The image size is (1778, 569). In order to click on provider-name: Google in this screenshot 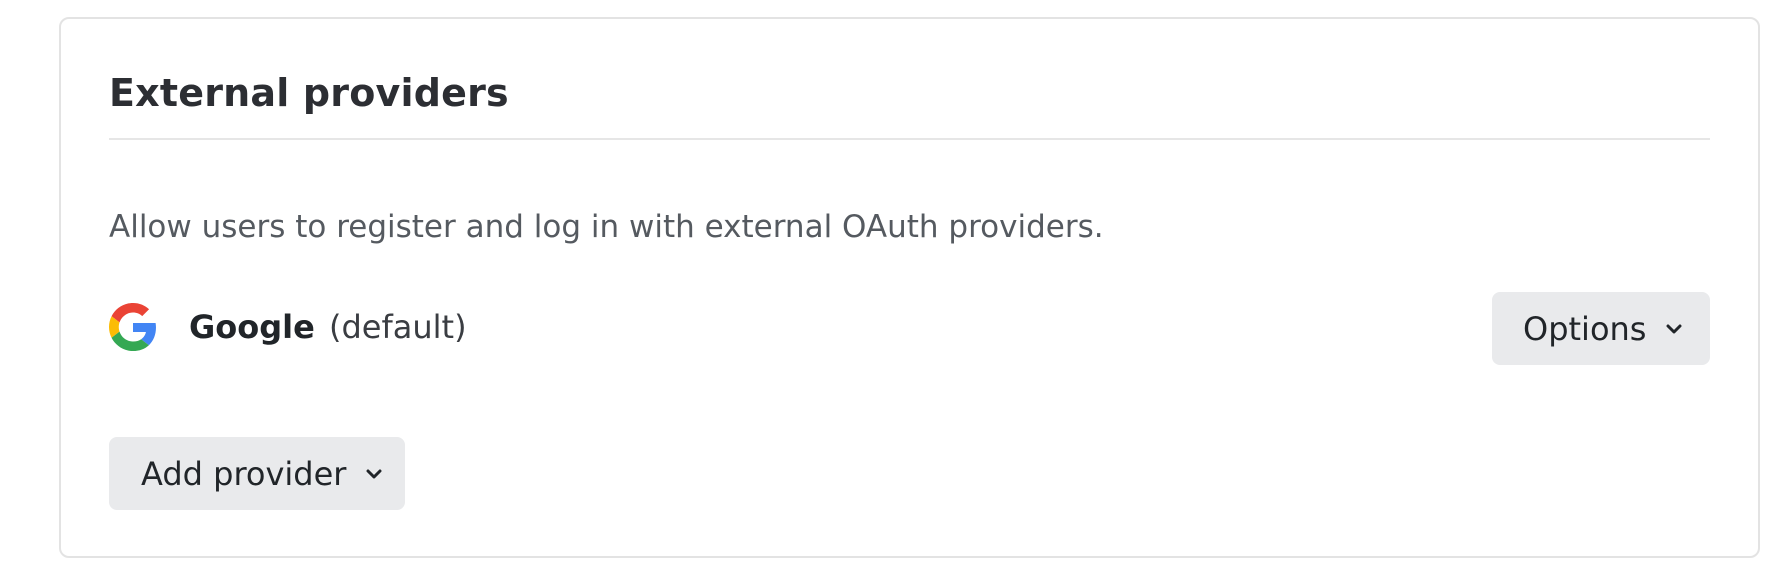, I will do `click(252, 327)`.